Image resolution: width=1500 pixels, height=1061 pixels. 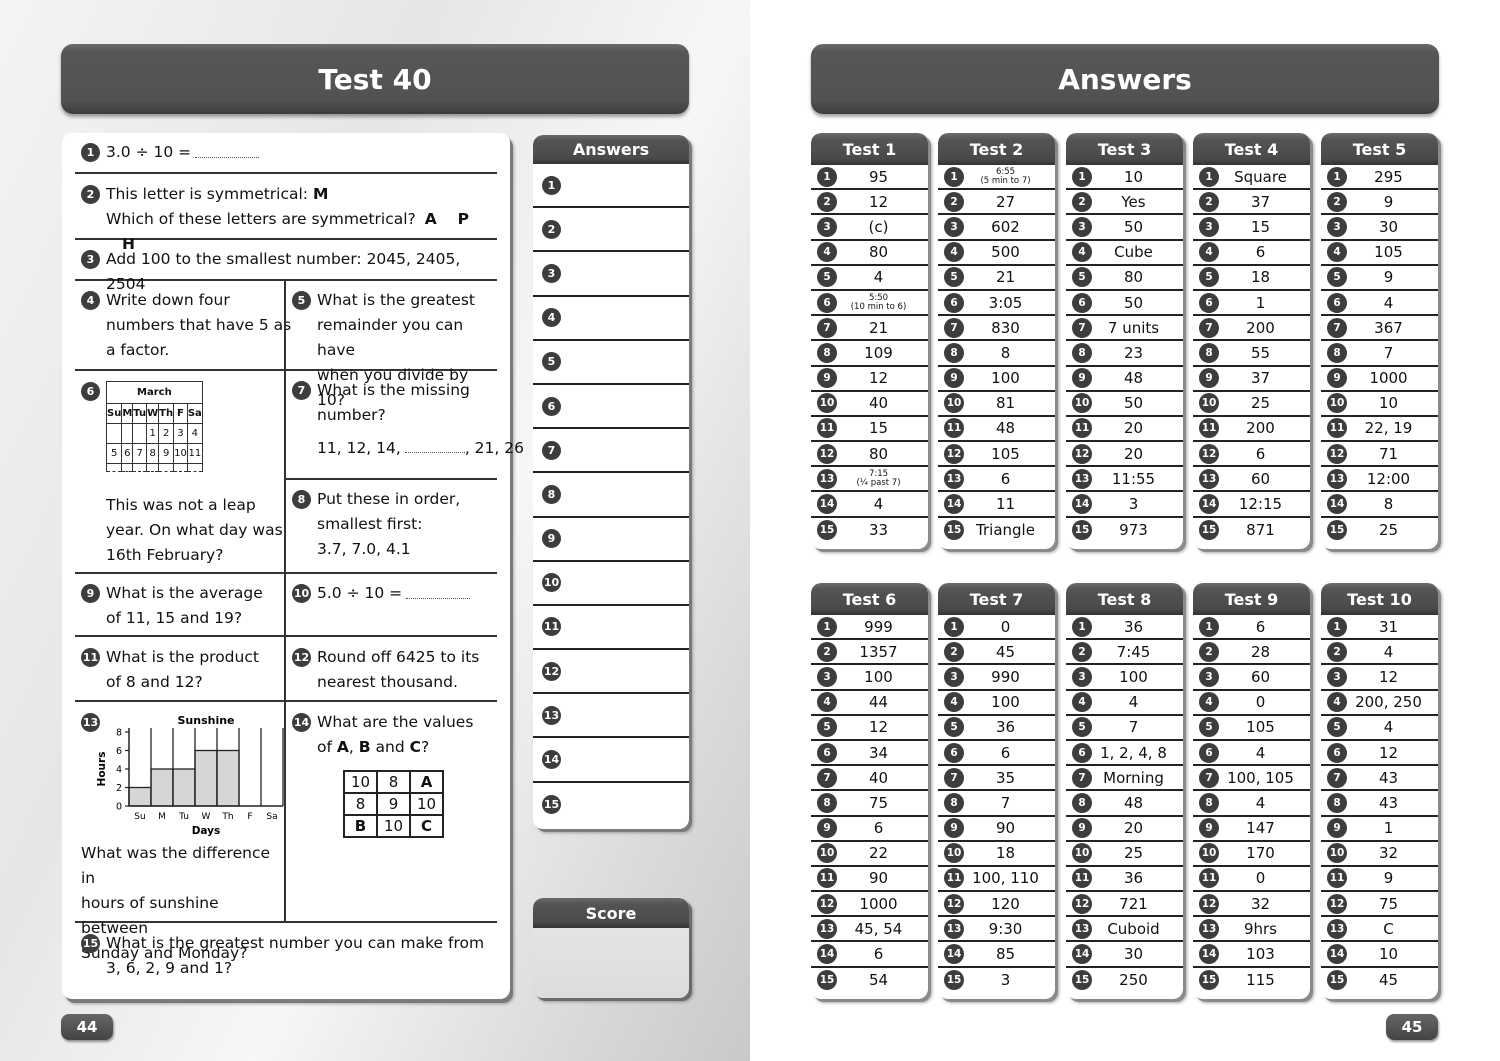 What do you see at coordinates (154, 682) in the screenshot?
I see `question-text: of 8 and 12?` at bounding box center [154, 682].